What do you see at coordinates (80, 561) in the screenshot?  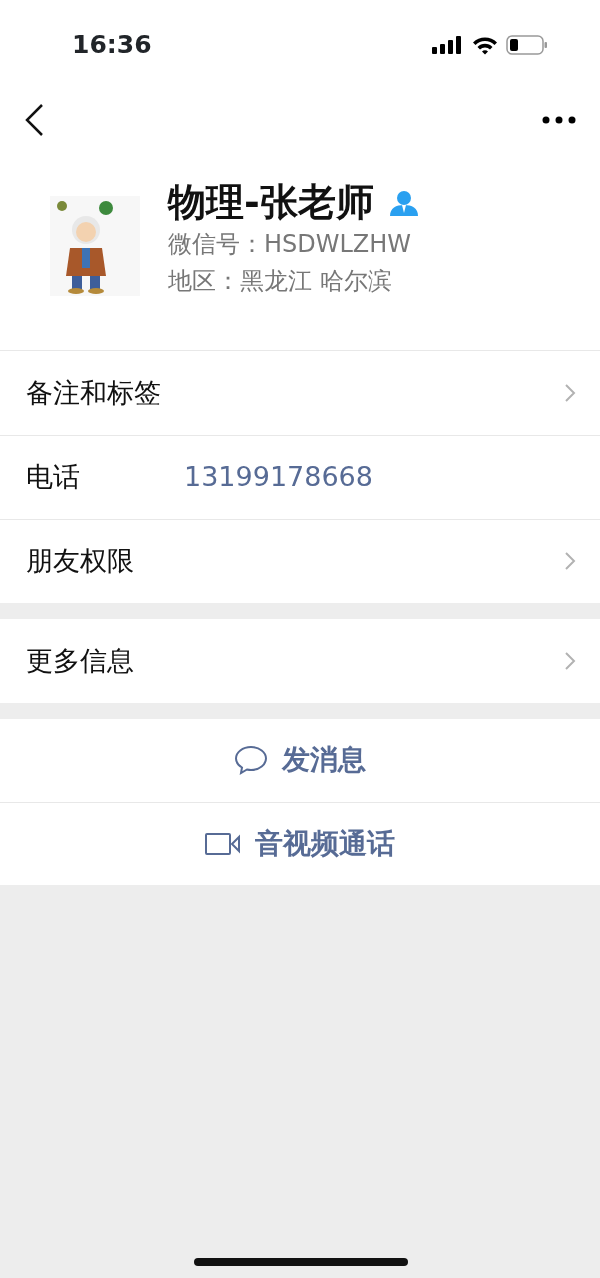 I see `row-label: 朋友权限` at bounding box center [80, 561].